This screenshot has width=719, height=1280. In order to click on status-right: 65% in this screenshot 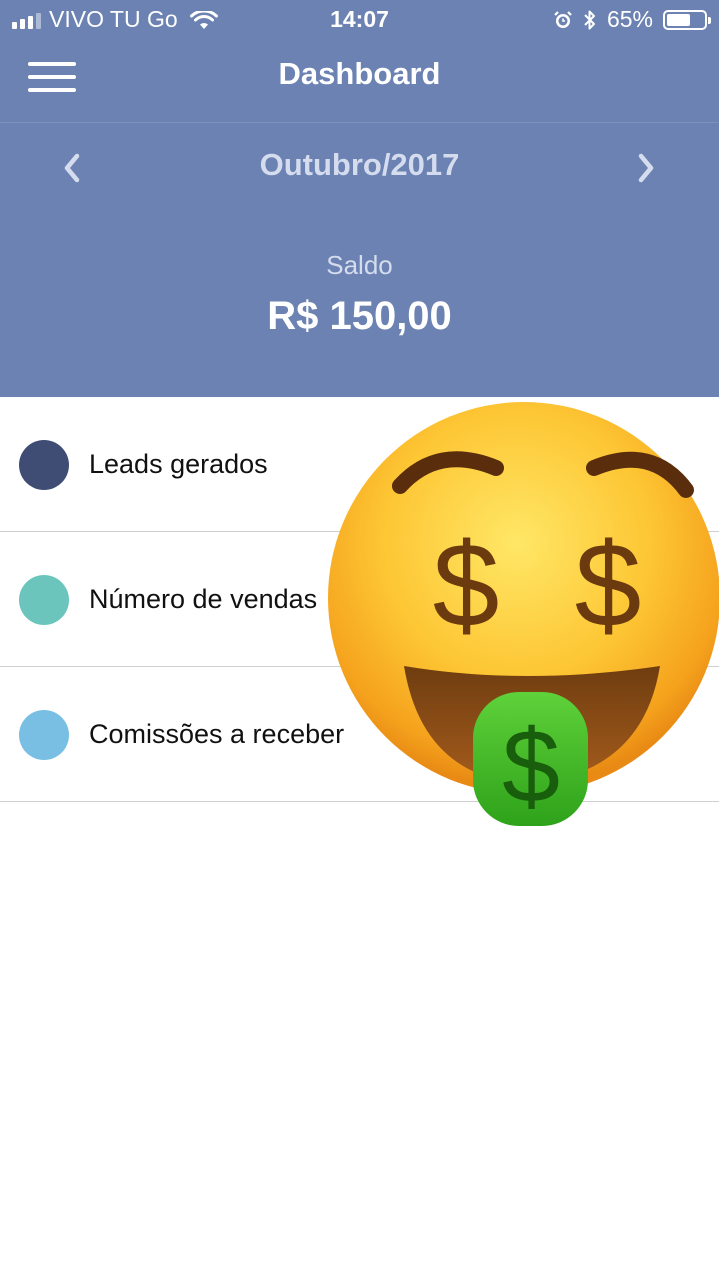, I will do `click(632, 19)`.